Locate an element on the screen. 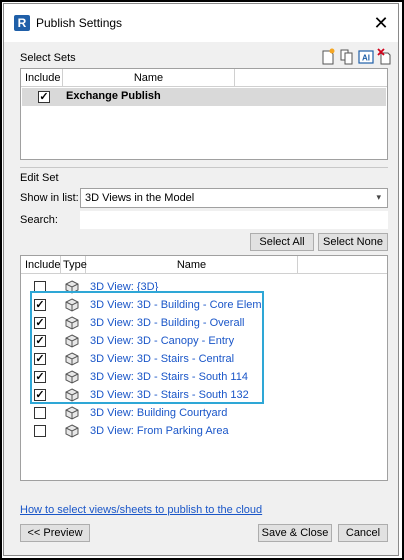  view-name: 3D View: From Parking Area is located at coordinates (159, 431).